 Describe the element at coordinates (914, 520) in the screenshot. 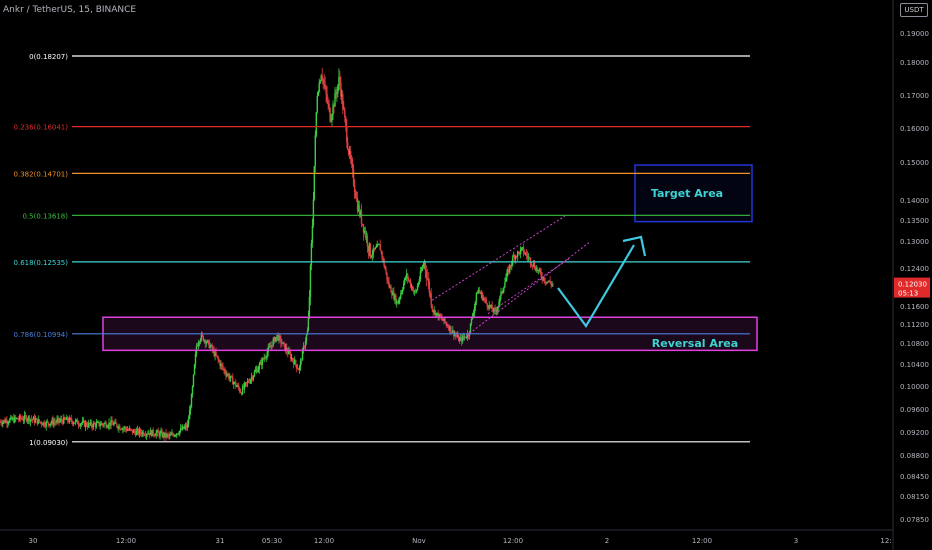

I see `price-tick-label: 0.07850` at that location.